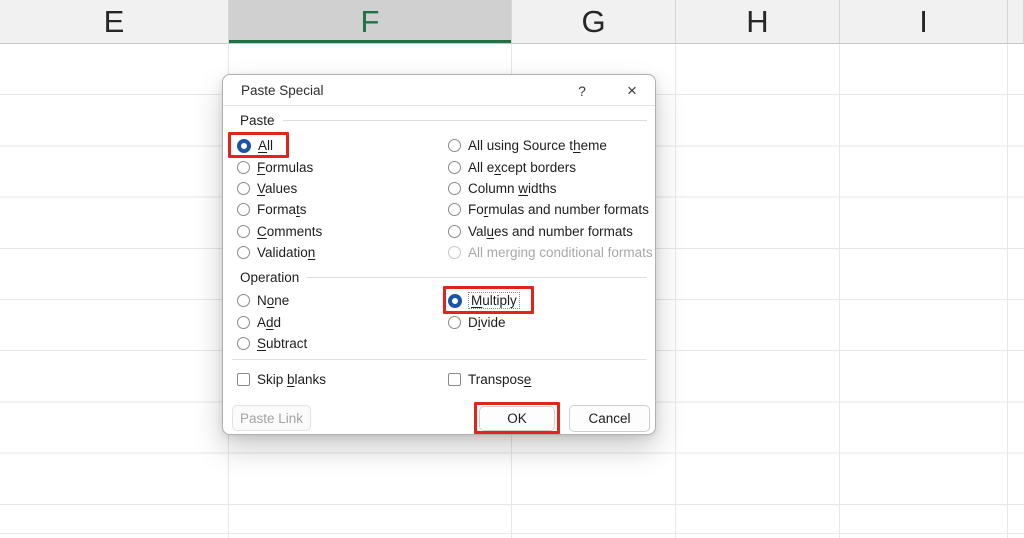 The image size is (1024, 538). What do you see at coordinates (554, 231) in the screenshot?
I see `radio-option-values-and-number-formats: Values and number formats` at bounding box center [554, 231].